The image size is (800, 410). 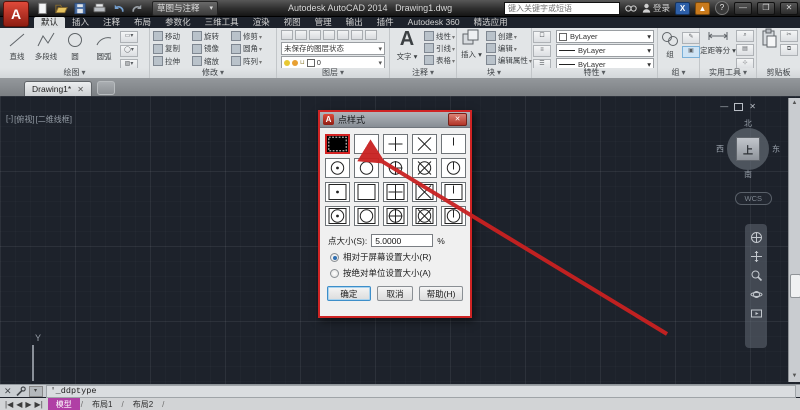 I want to click on point-style-dot-selected, so click(x=337, y=144).